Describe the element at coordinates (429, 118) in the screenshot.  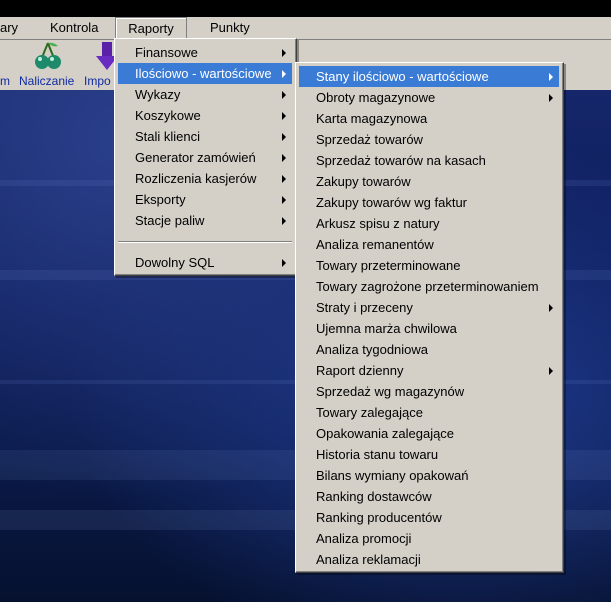
I see `submenu-item-karta-magazynowa: Karta magazynowa` at that location.